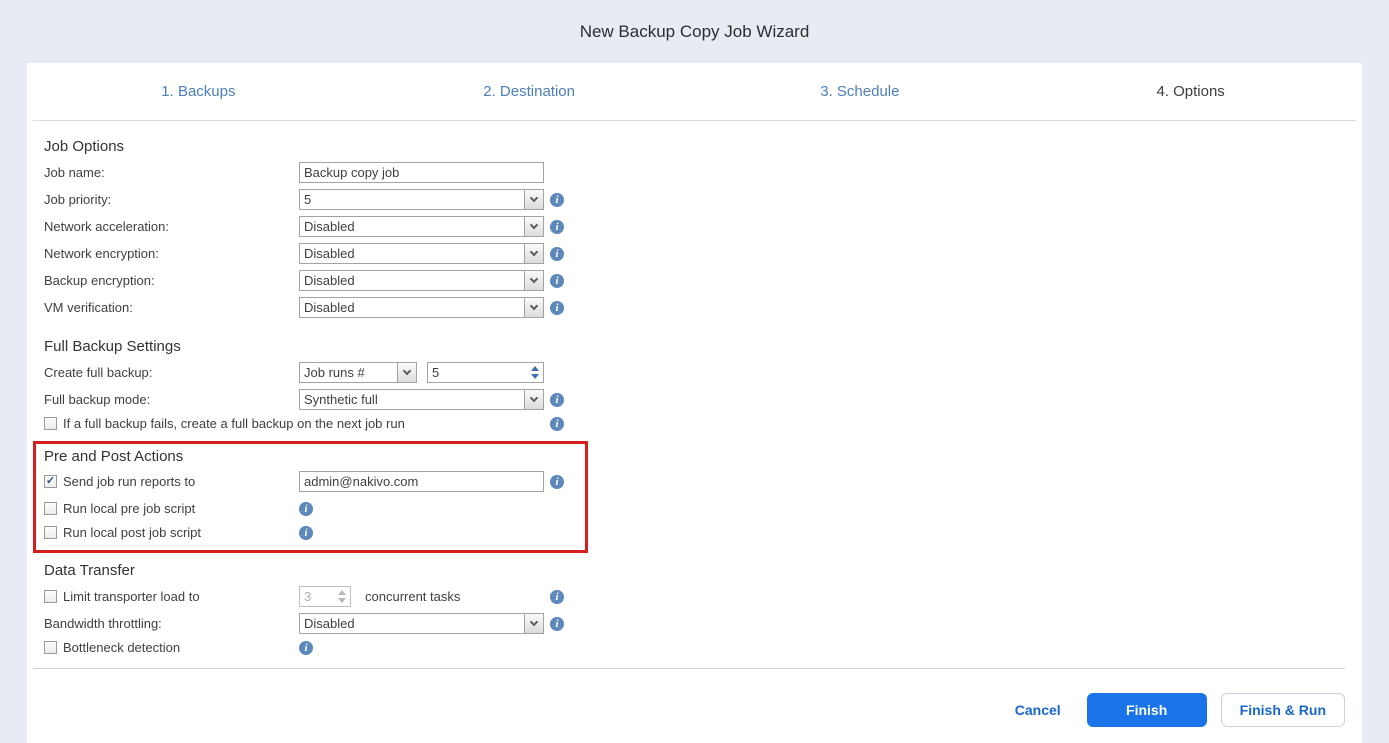  What do you see at coordinates (329, 307) in the screenshot?
I see `vm-verification-value: Disabled` at bounding box center [329, 307].